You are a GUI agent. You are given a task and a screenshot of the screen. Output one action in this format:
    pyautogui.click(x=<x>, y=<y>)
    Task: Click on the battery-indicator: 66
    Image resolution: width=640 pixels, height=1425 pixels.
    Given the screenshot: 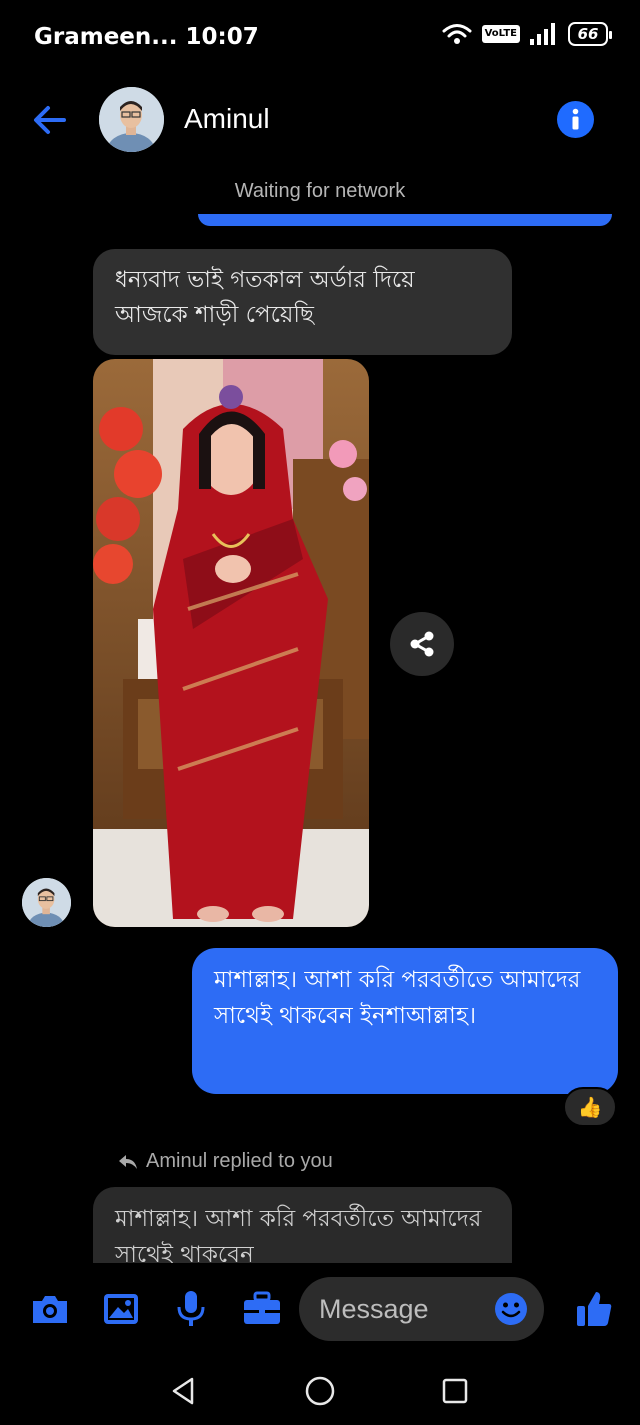 What is the action you would take?
    pyautogui.click(x=590, y=34)
    